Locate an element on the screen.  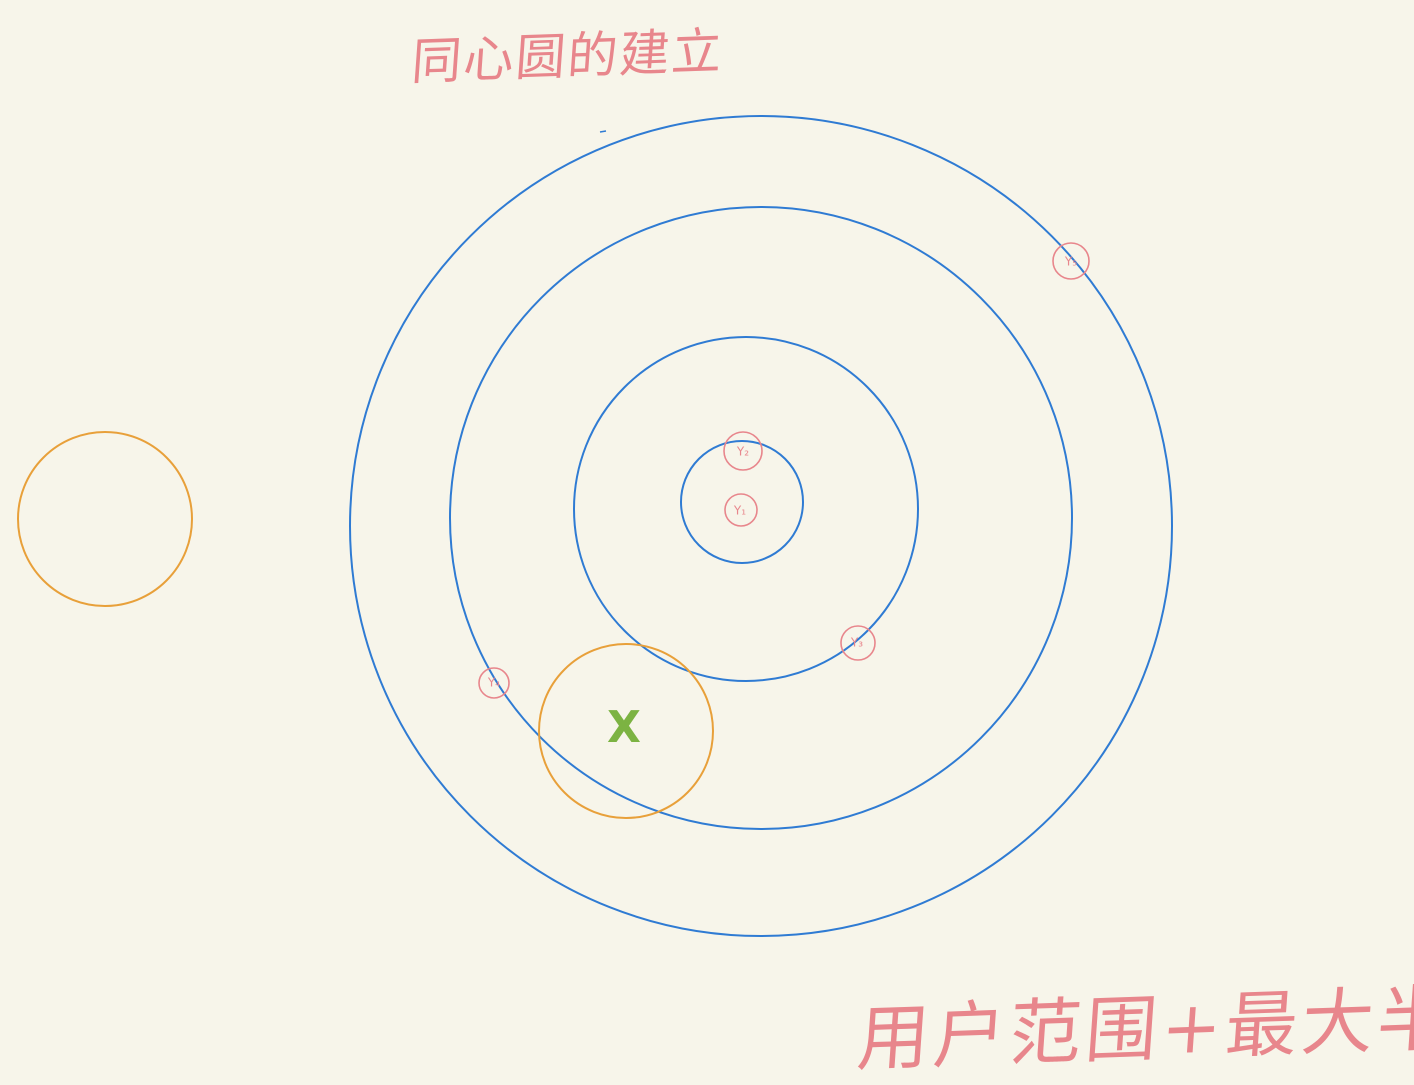
point-label-y2: Y₂ is located at coordinates (742, 452).